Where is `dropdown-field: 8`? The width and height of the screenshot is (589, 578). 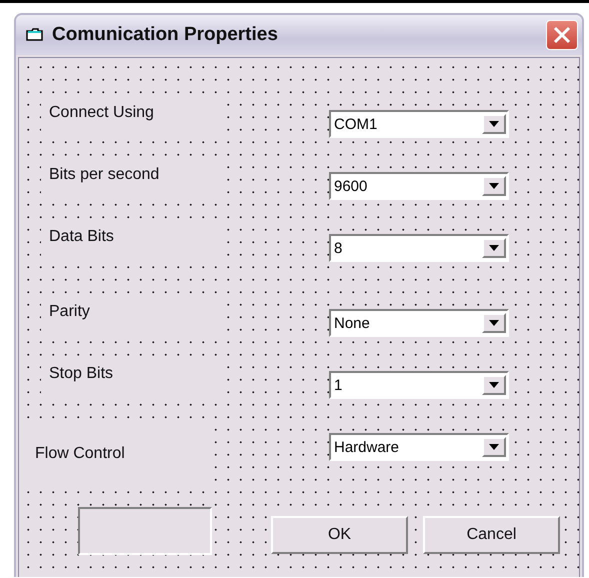 dropdown-field: 8 is located at coordinates (419, 248).